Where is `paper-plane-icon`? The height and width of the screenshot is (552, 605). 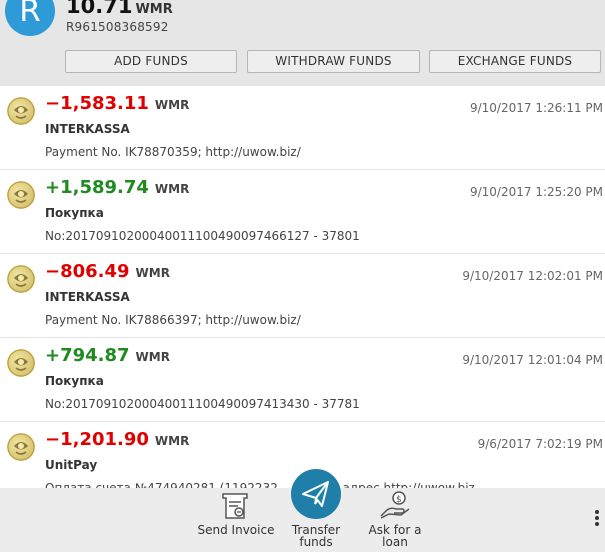
paper-plane-icon is located at coordinates (315, 494).